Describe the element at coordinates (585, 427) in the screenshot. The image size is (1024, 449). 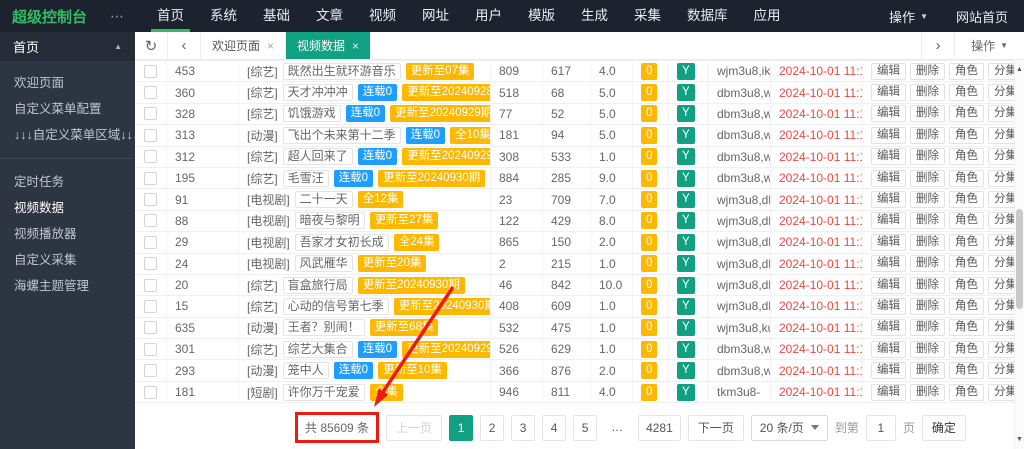
I see `page-number-button: 5` at that location.